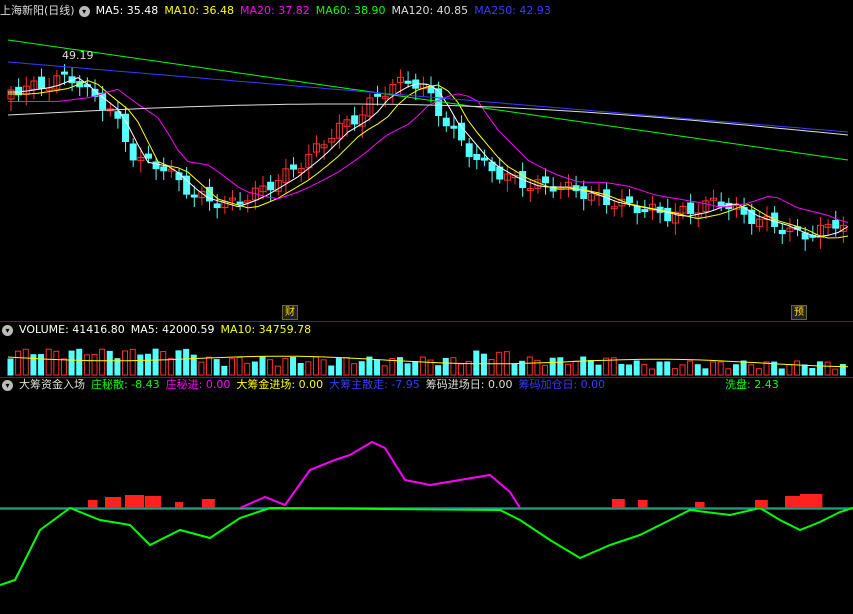 Image resolution: width=853 pixels, height=614 pixels. What do you see at coordinates (78, 55) in the screenshot?
I see `high-price-marker: 49.19` at bounding box center [78, 55].